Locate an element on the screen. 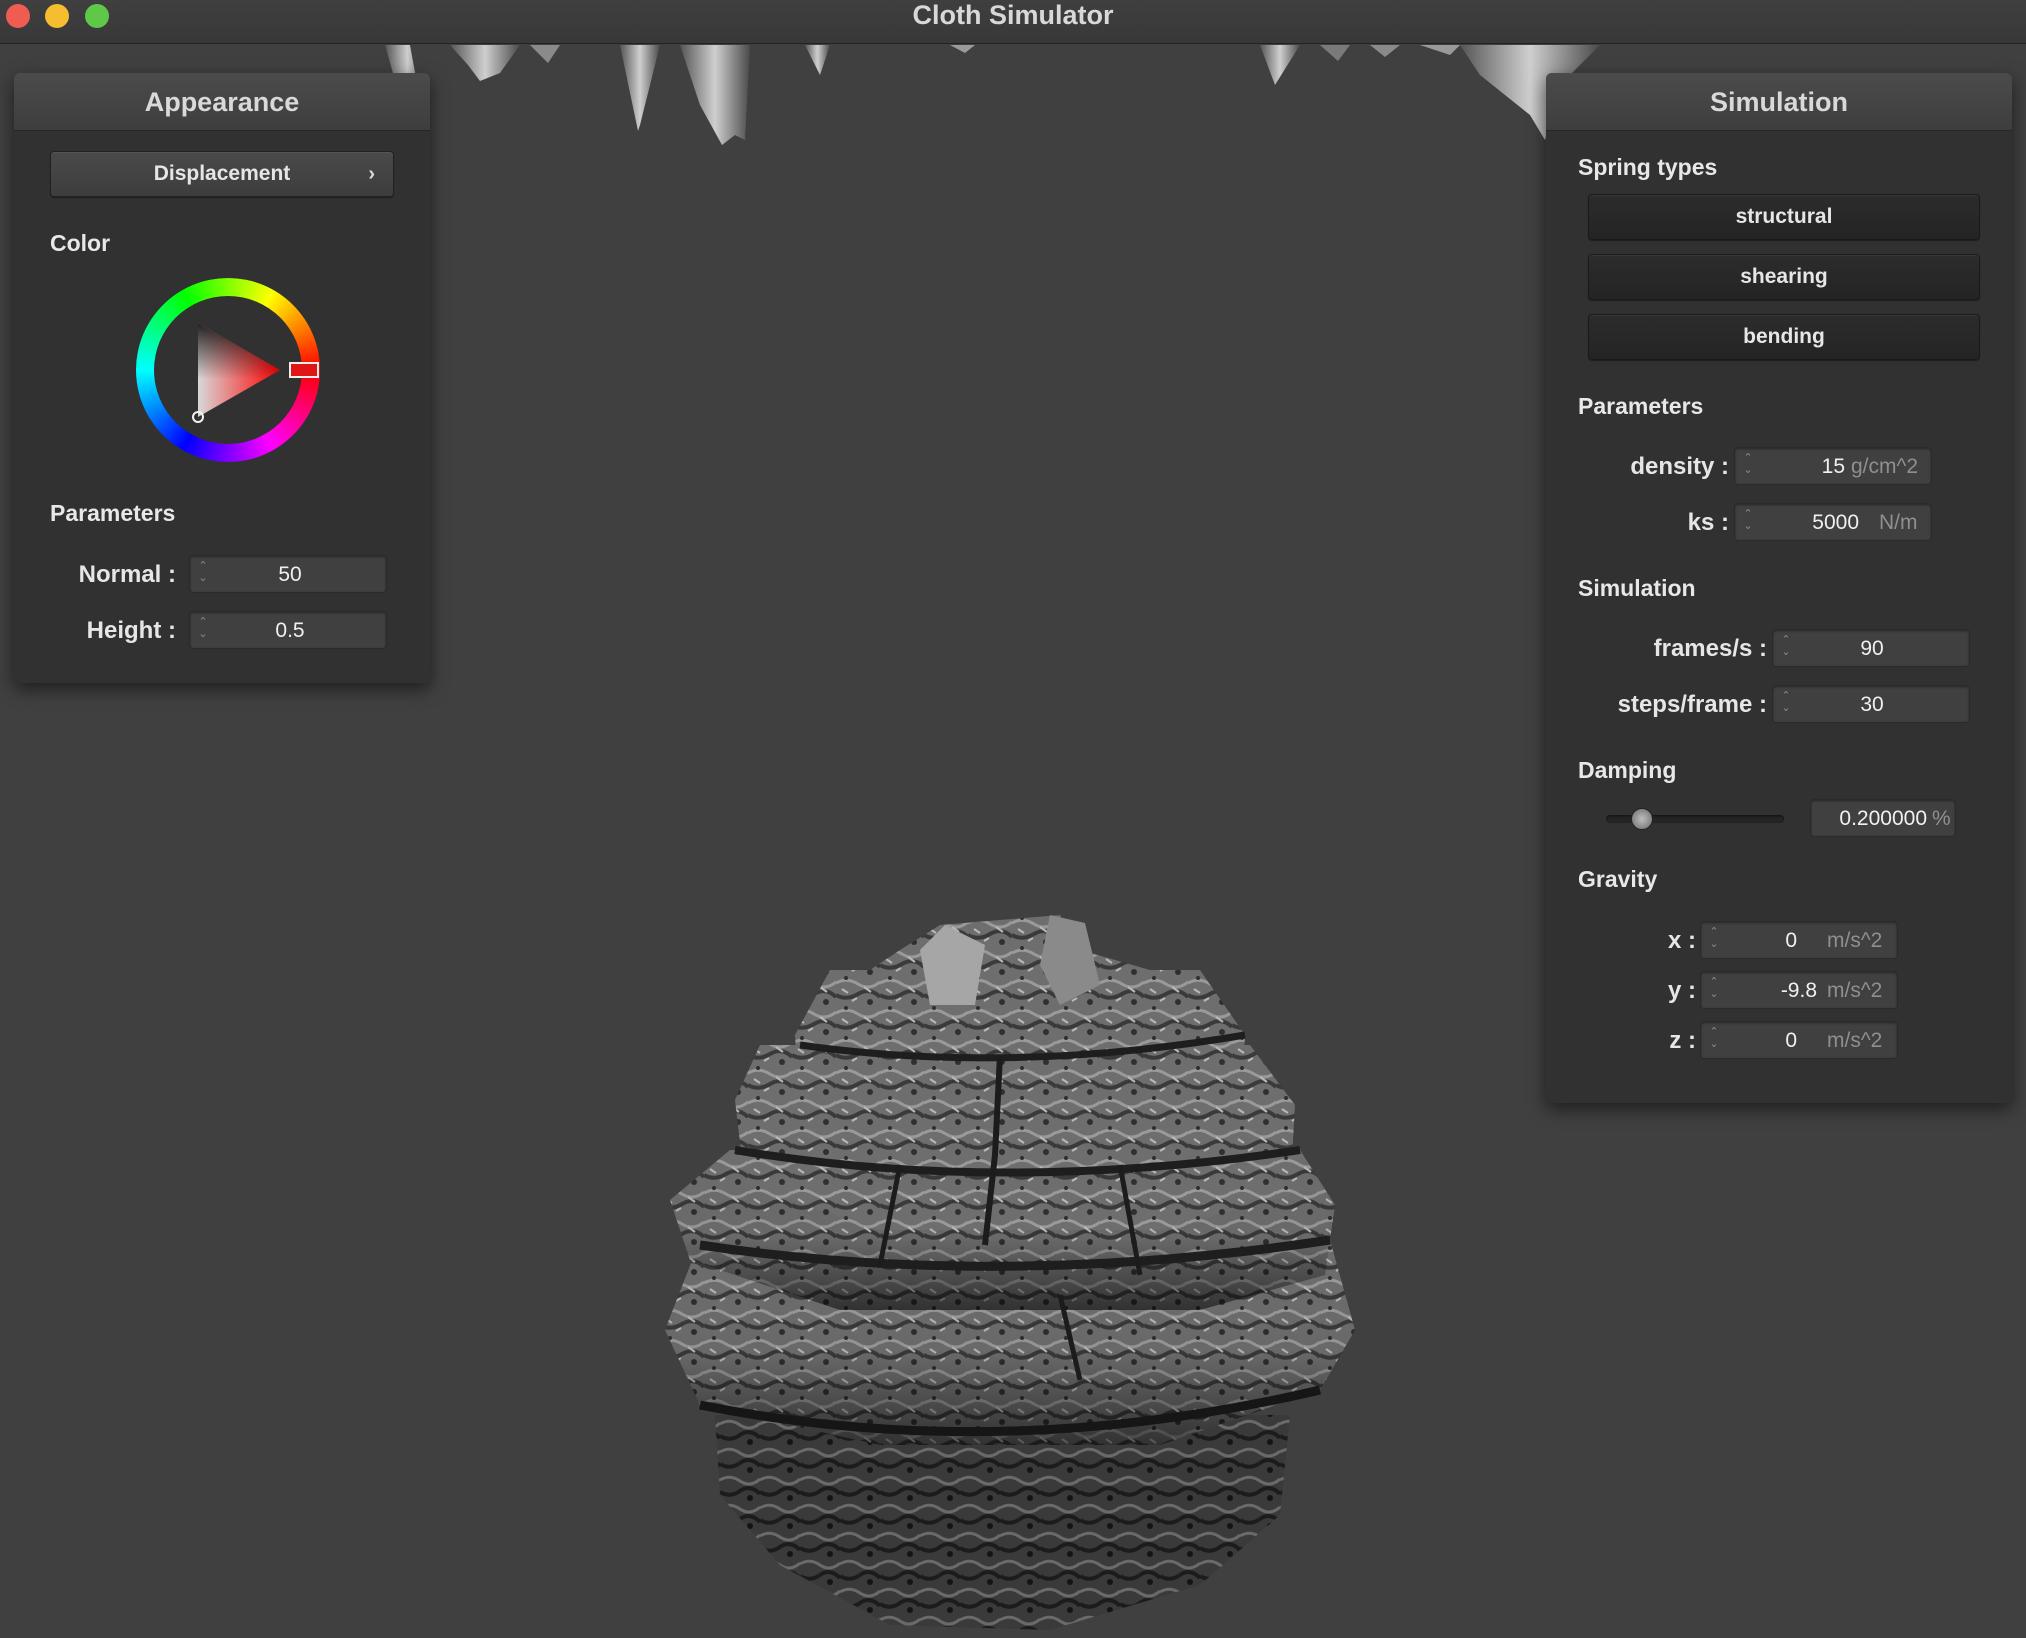 The width and height of the screenshot is (2026, 1638). appearance-panel-title: Appearance is located at coordinates (222, 102).